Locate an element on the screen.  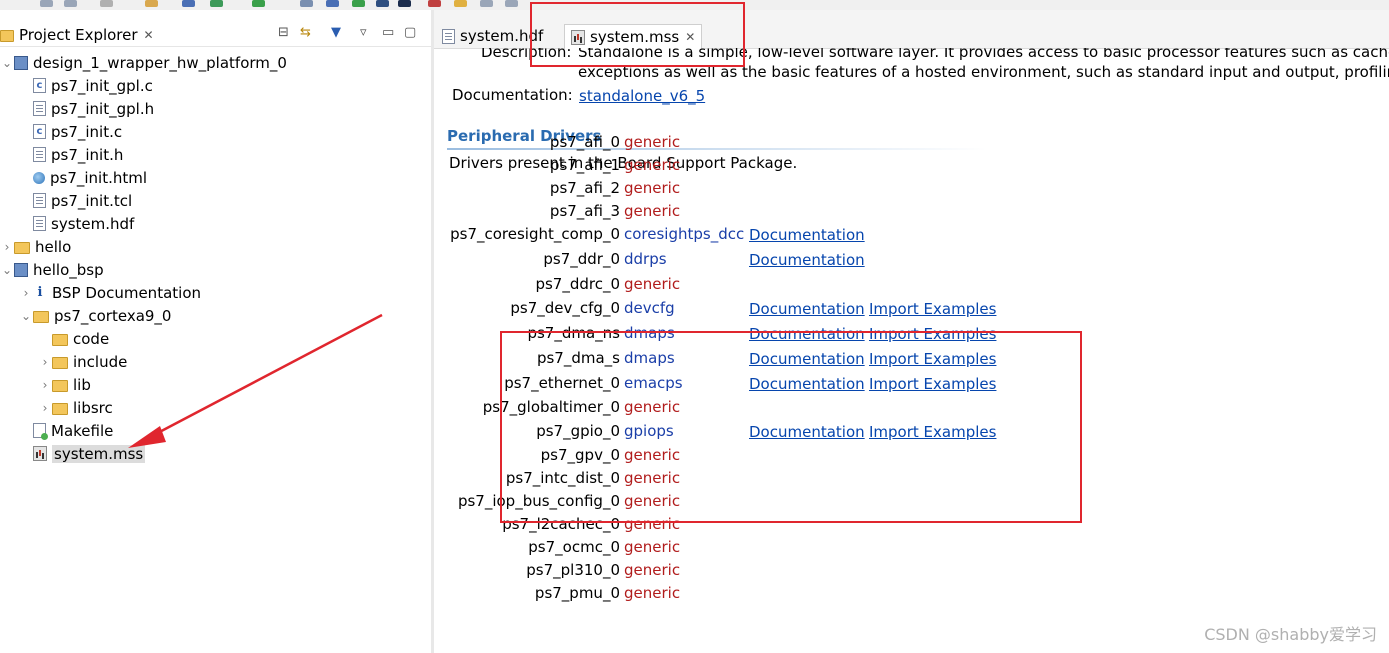
watermark: CSDN @shabby爱学习 is located at coordinates (1290, 634).